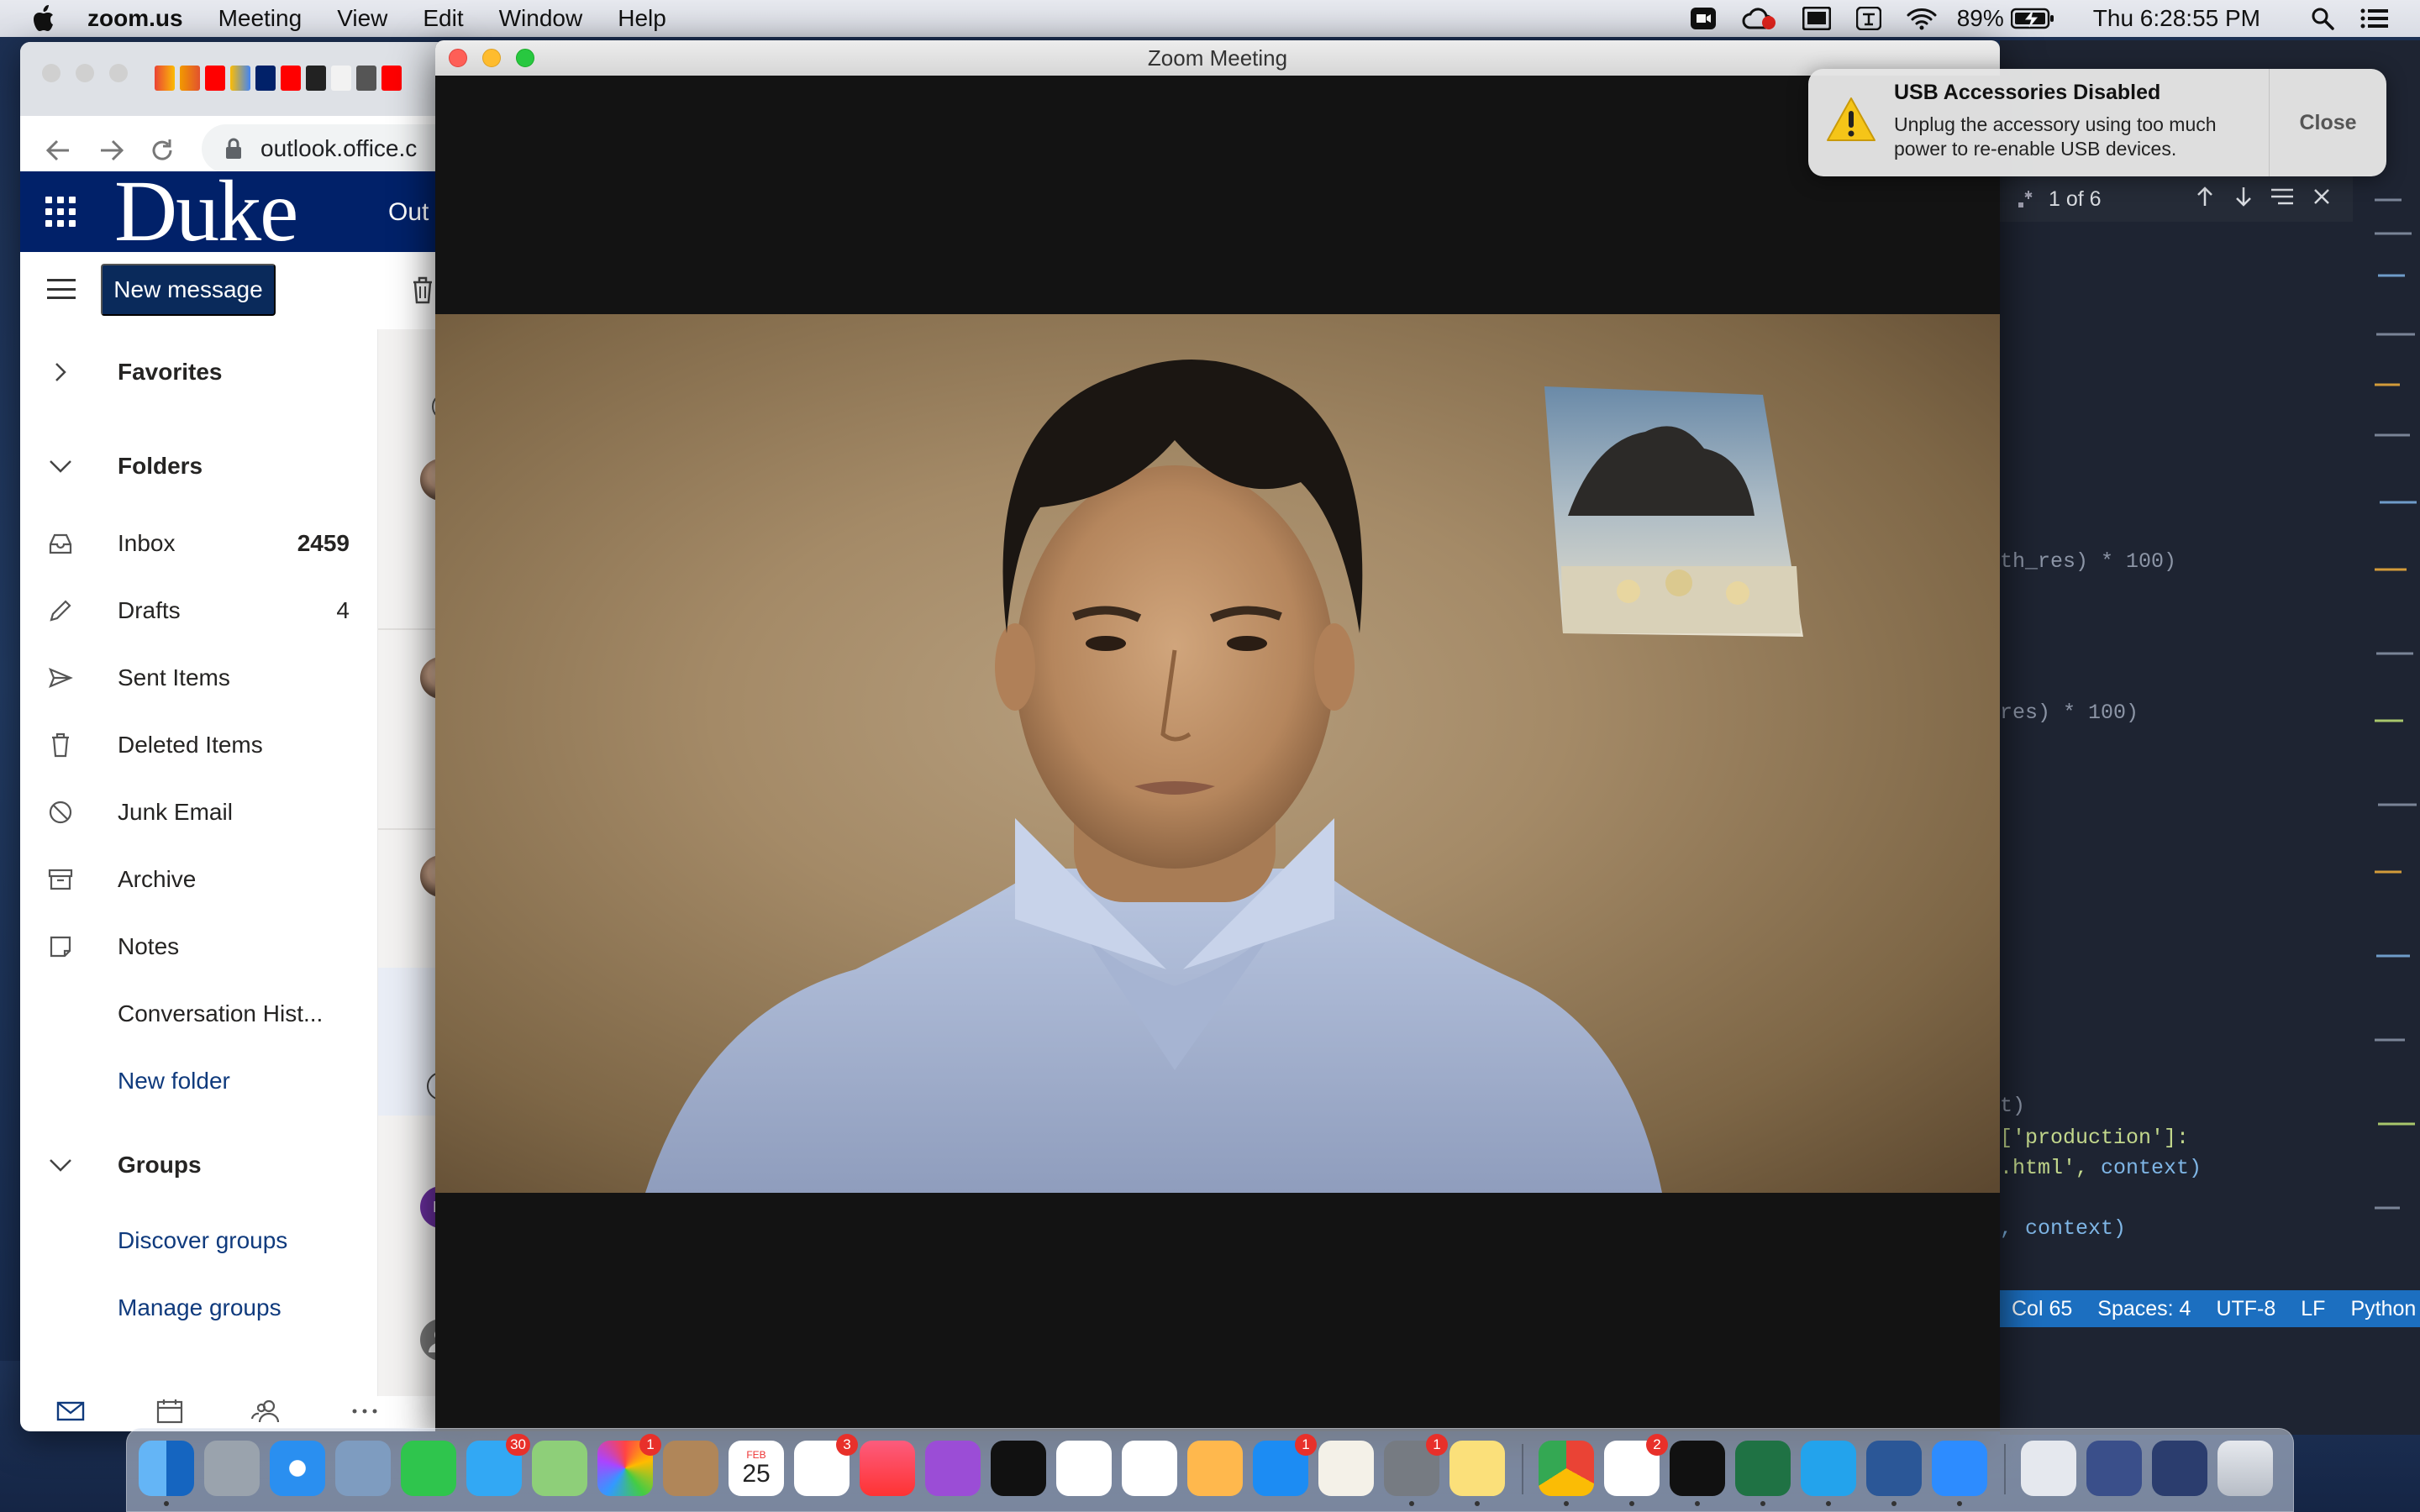 This screenshot has height=1512, width=2420. What do you see at coordinates (232, 1468) in the screenshot?
I see `launchpad-icon` at bounding box center [232, 1468].